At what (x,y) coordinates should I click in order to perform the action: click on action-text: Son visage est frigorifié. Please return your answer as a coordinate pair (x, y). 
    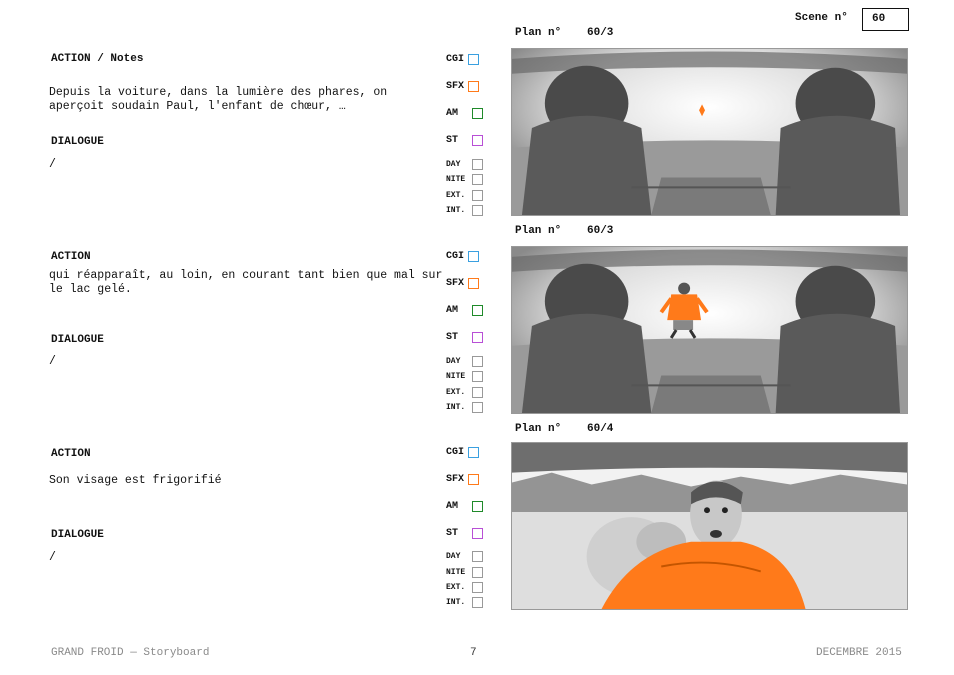
    Looking at the image, I should click on (135, 480).